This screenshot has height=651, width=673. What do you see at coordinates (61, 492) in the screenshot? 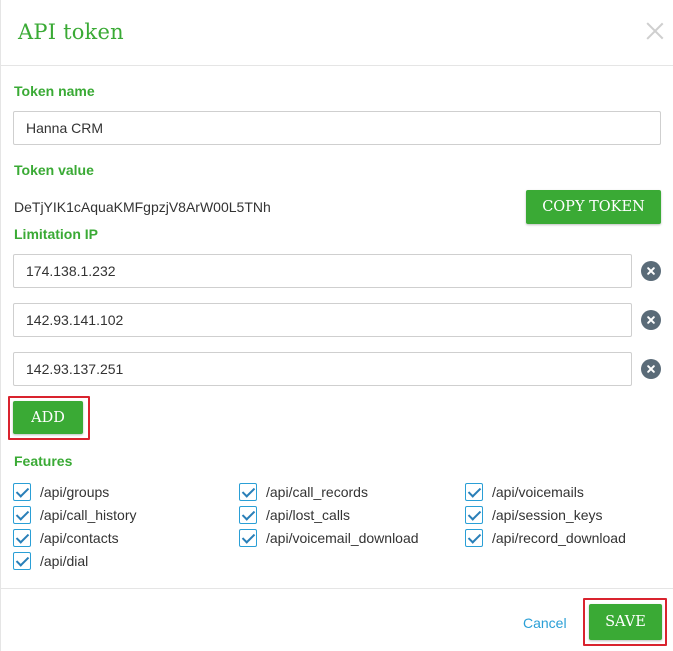
I see `feature-groups: /api/groups` at bounding box center [61, 492].